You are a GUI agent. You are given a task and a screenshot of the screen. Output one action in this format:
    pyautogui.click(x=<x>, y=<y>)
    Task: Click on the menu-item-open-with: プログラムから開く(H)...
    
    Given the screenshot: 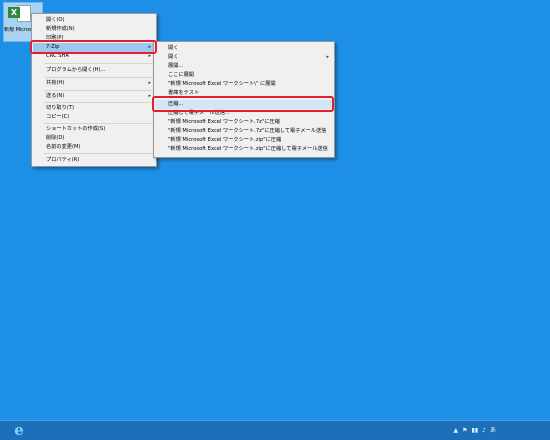 What is the action you would take?
    pyautogui.click(x=94, y=70)
    